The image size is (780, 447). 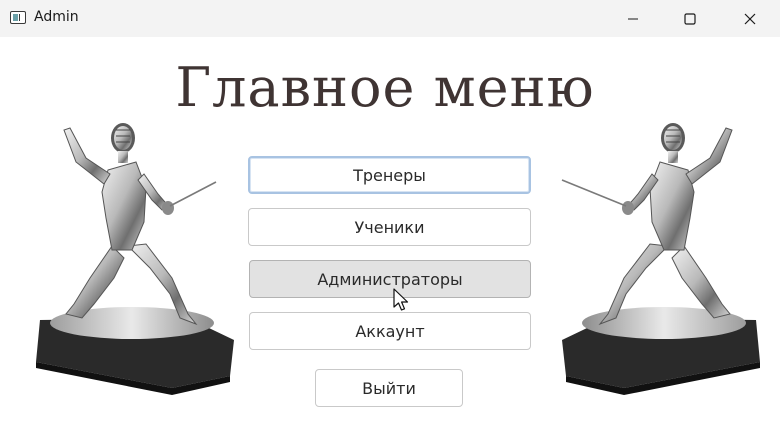 What do you see at coordinates (385, 87) in the screenshot?
I see `page-title: Главное меню` at bounding box center [385, 87].